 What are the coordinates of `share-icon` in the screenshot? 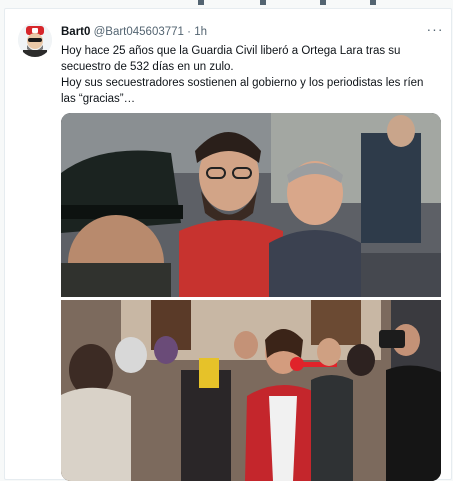 It's located at (373, 2).